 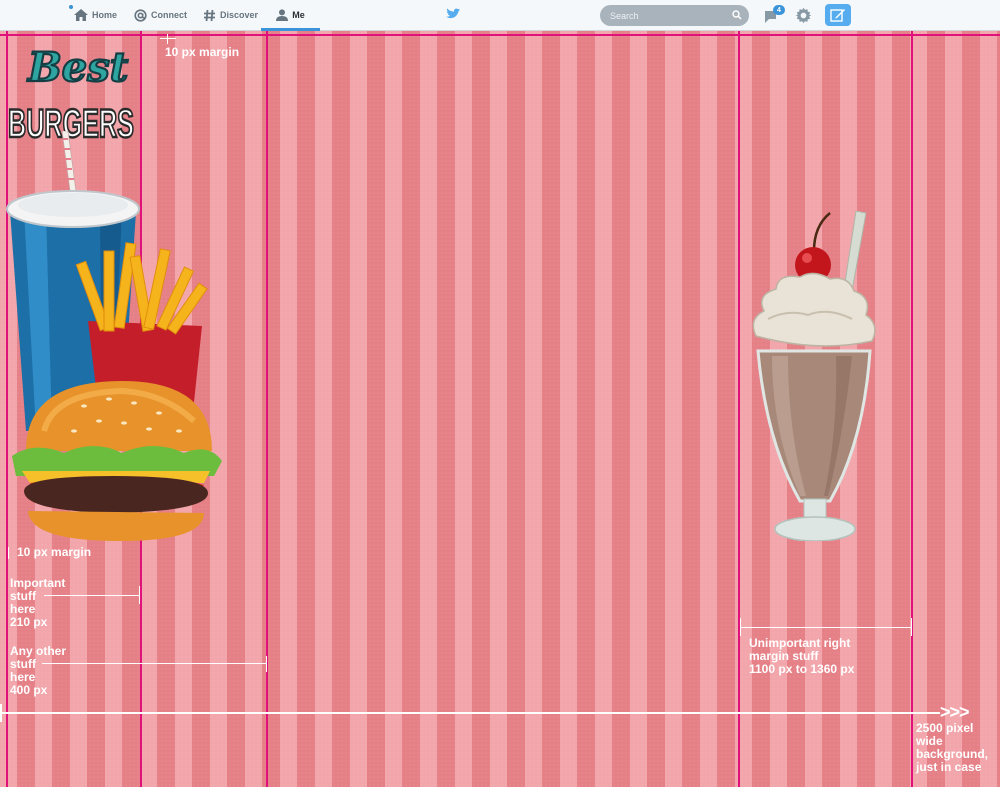 I want to click on right-margin-end-guide, so click(x=912, y=409).